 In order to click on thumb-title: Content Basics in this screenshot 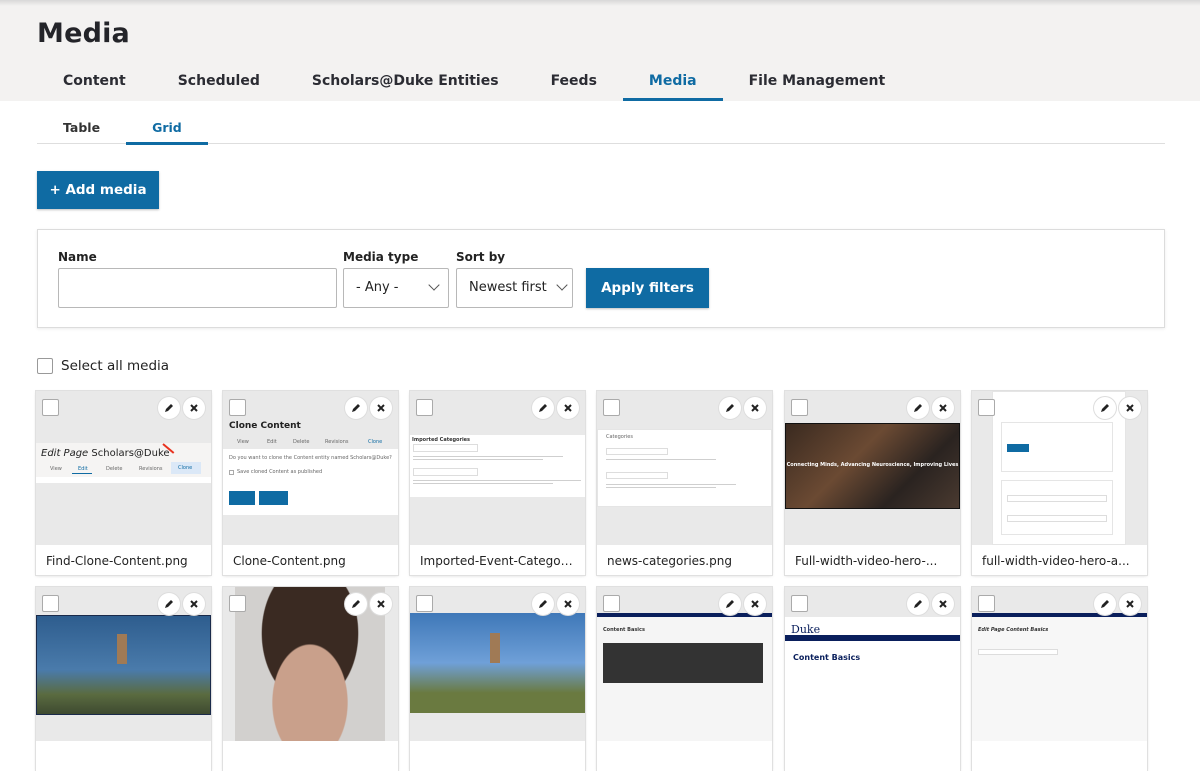, I will do `click(624, 630)`.